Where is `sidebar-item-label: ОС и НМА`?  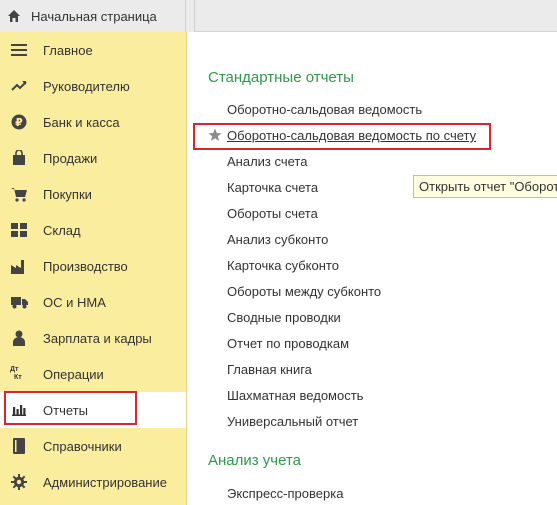
sidebar-item-label: ОС и НМА is located at coordinates (74, 302).